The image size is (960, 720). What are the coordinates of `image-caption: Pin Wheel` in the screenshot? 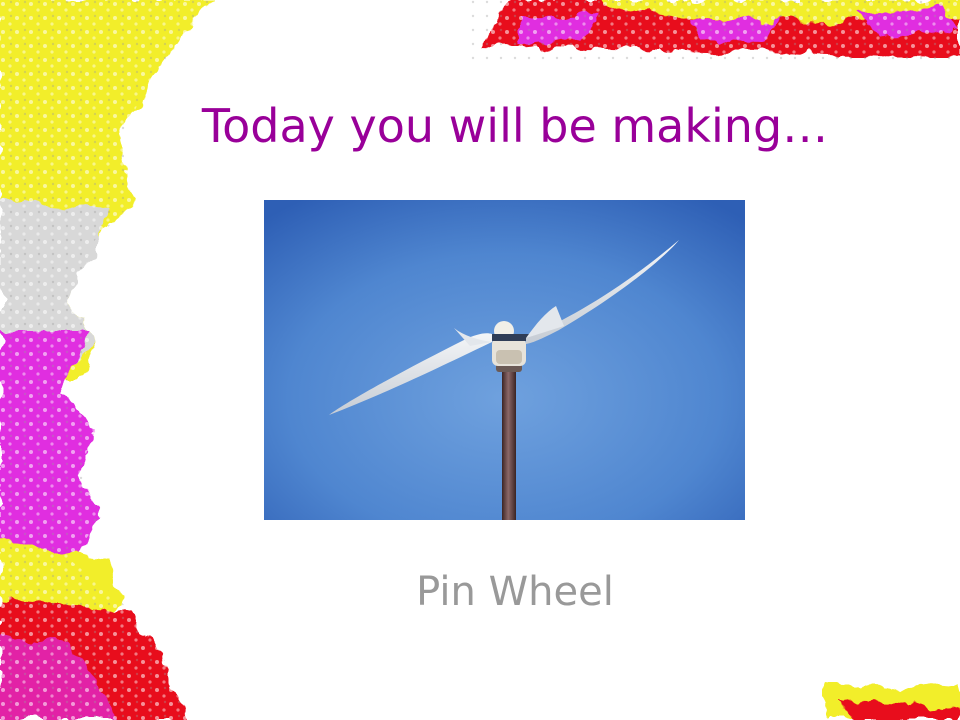 It's located at (515, 592).